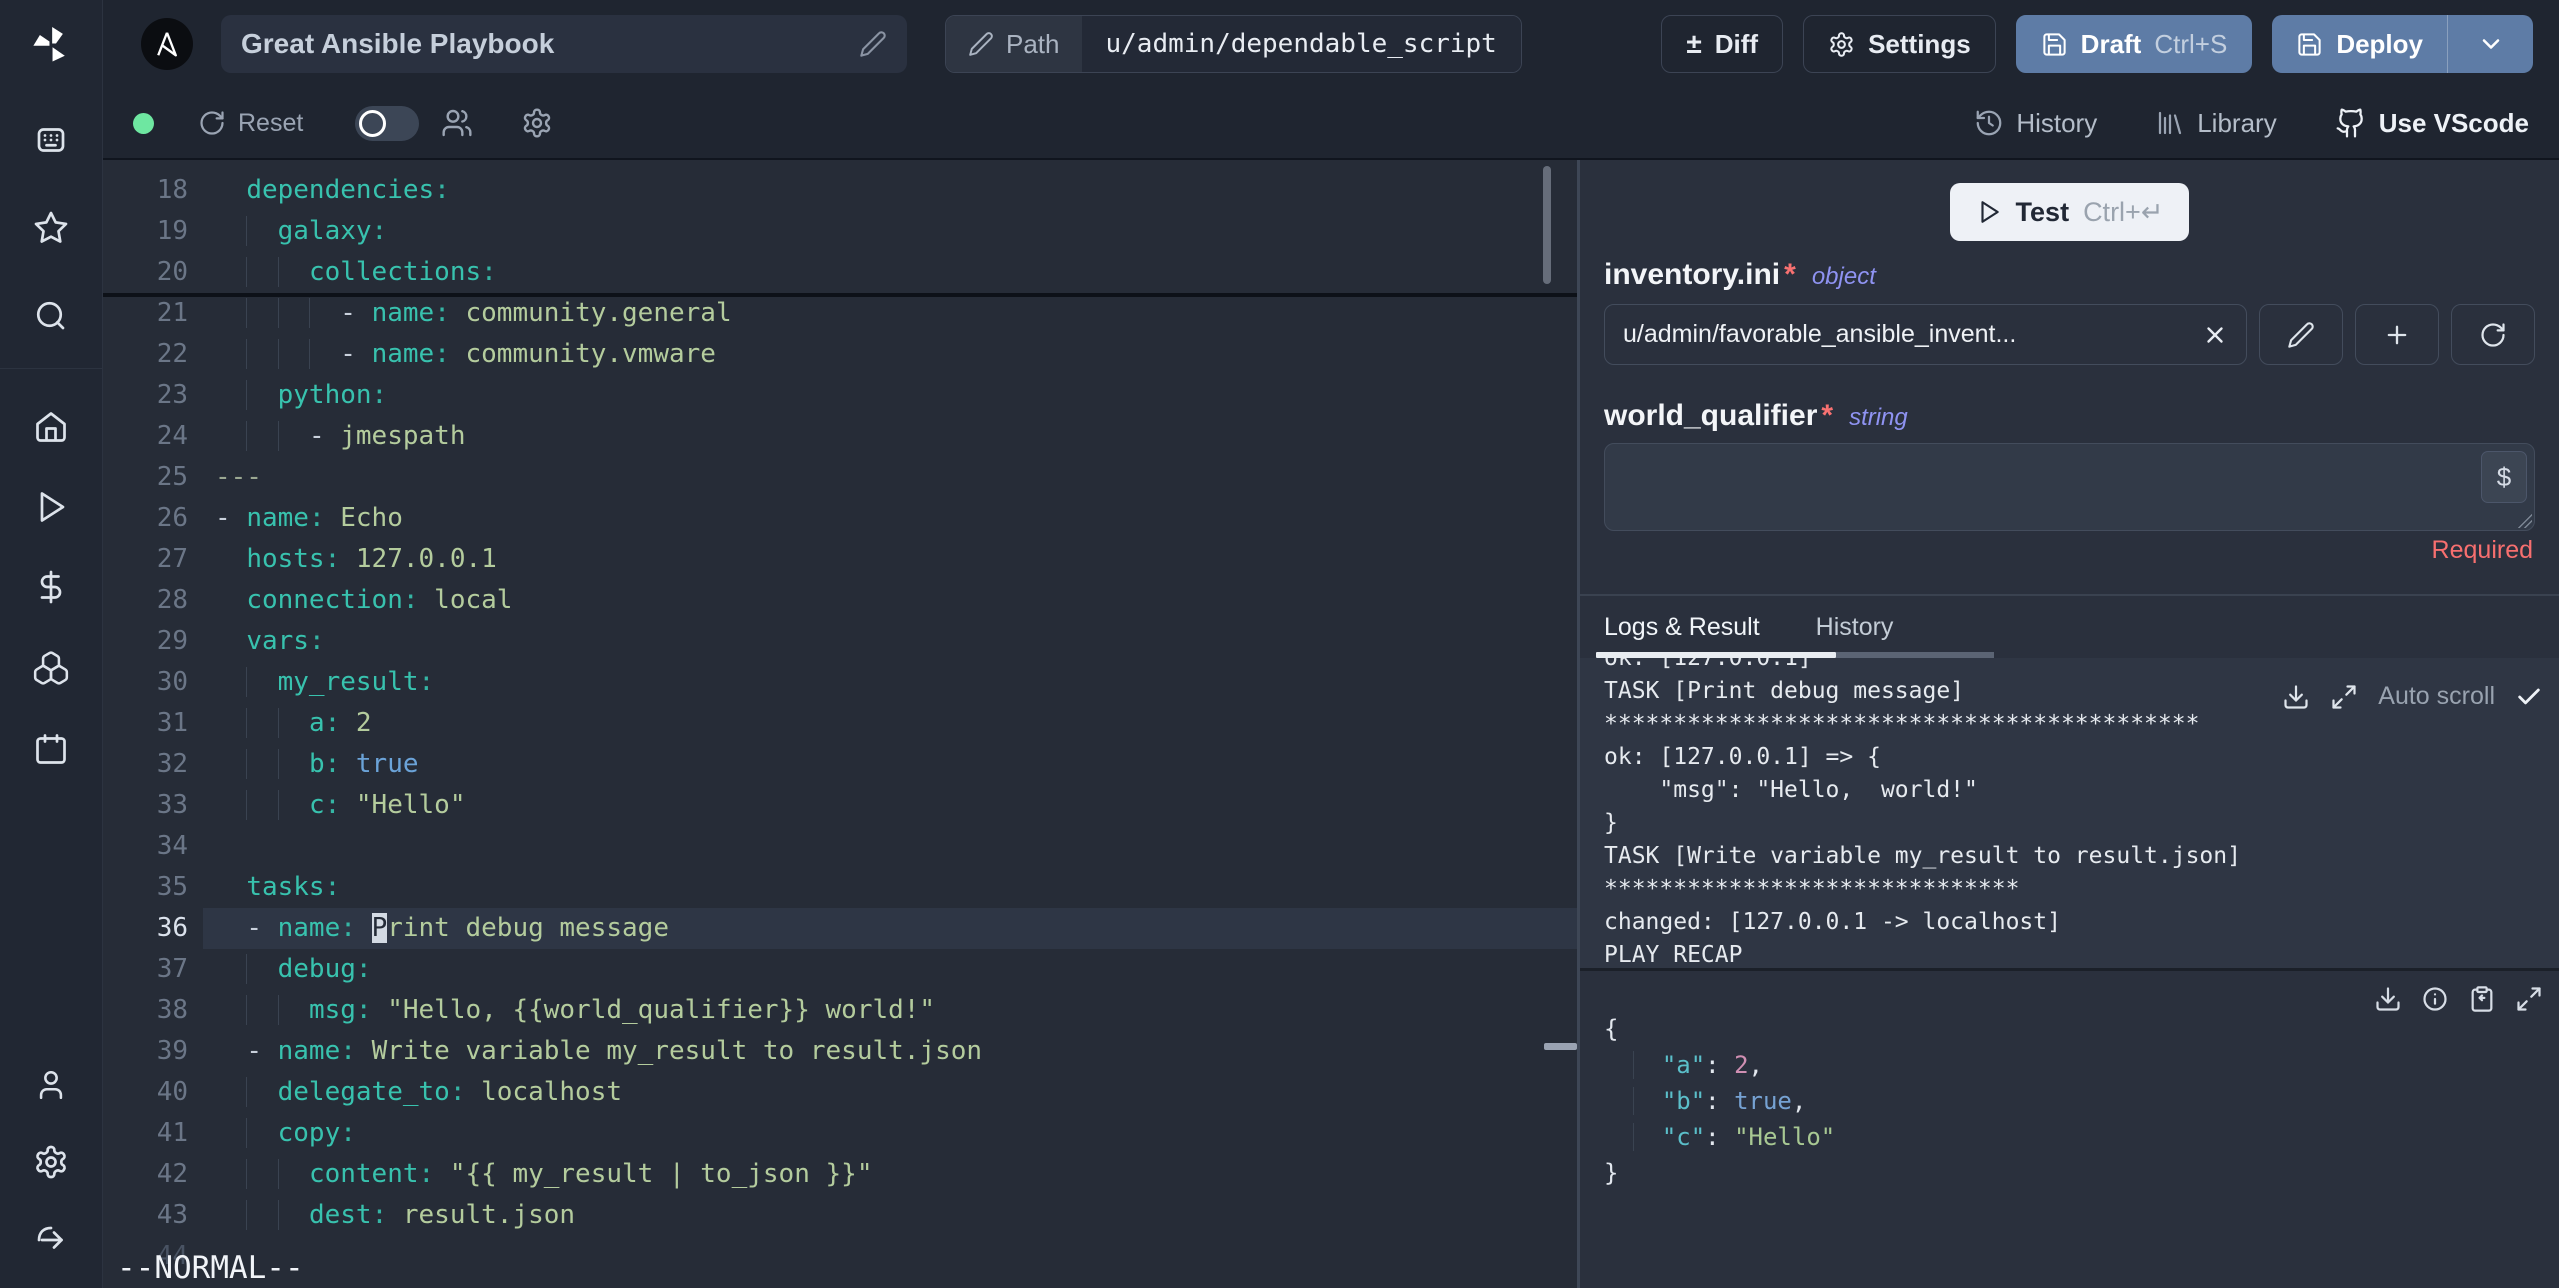 The width and height of the screenshot is (2559, 1288). I want to click on history-button: History, so click(2035, 123).